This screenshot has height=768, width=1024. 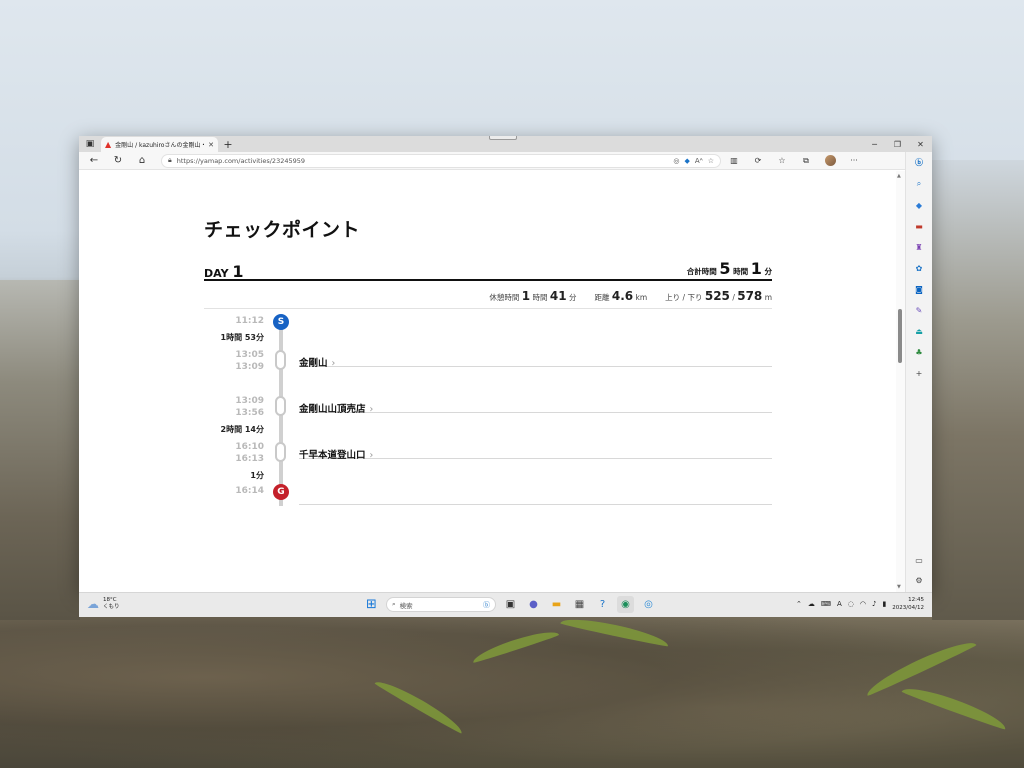 I want to click on edge-beta-icon: ◎, so click(x=648, y=604).